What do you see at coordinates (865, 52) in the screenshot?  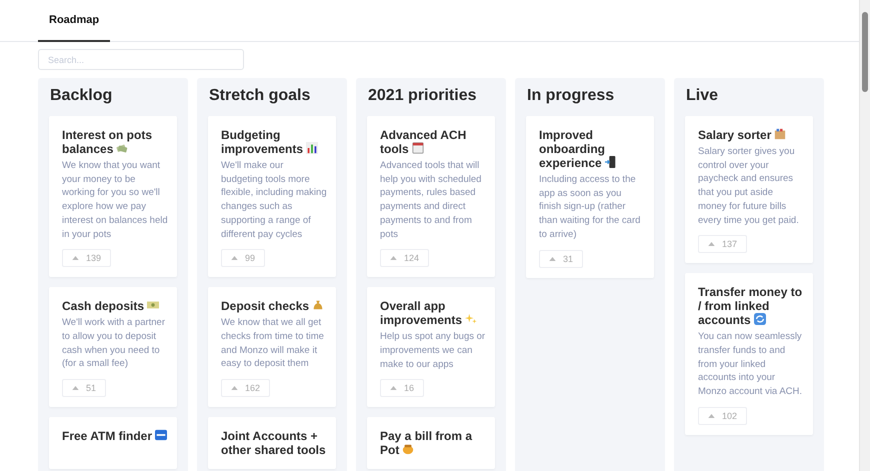 I see `scrollbar-thumb` at bounding box center [865, 52].